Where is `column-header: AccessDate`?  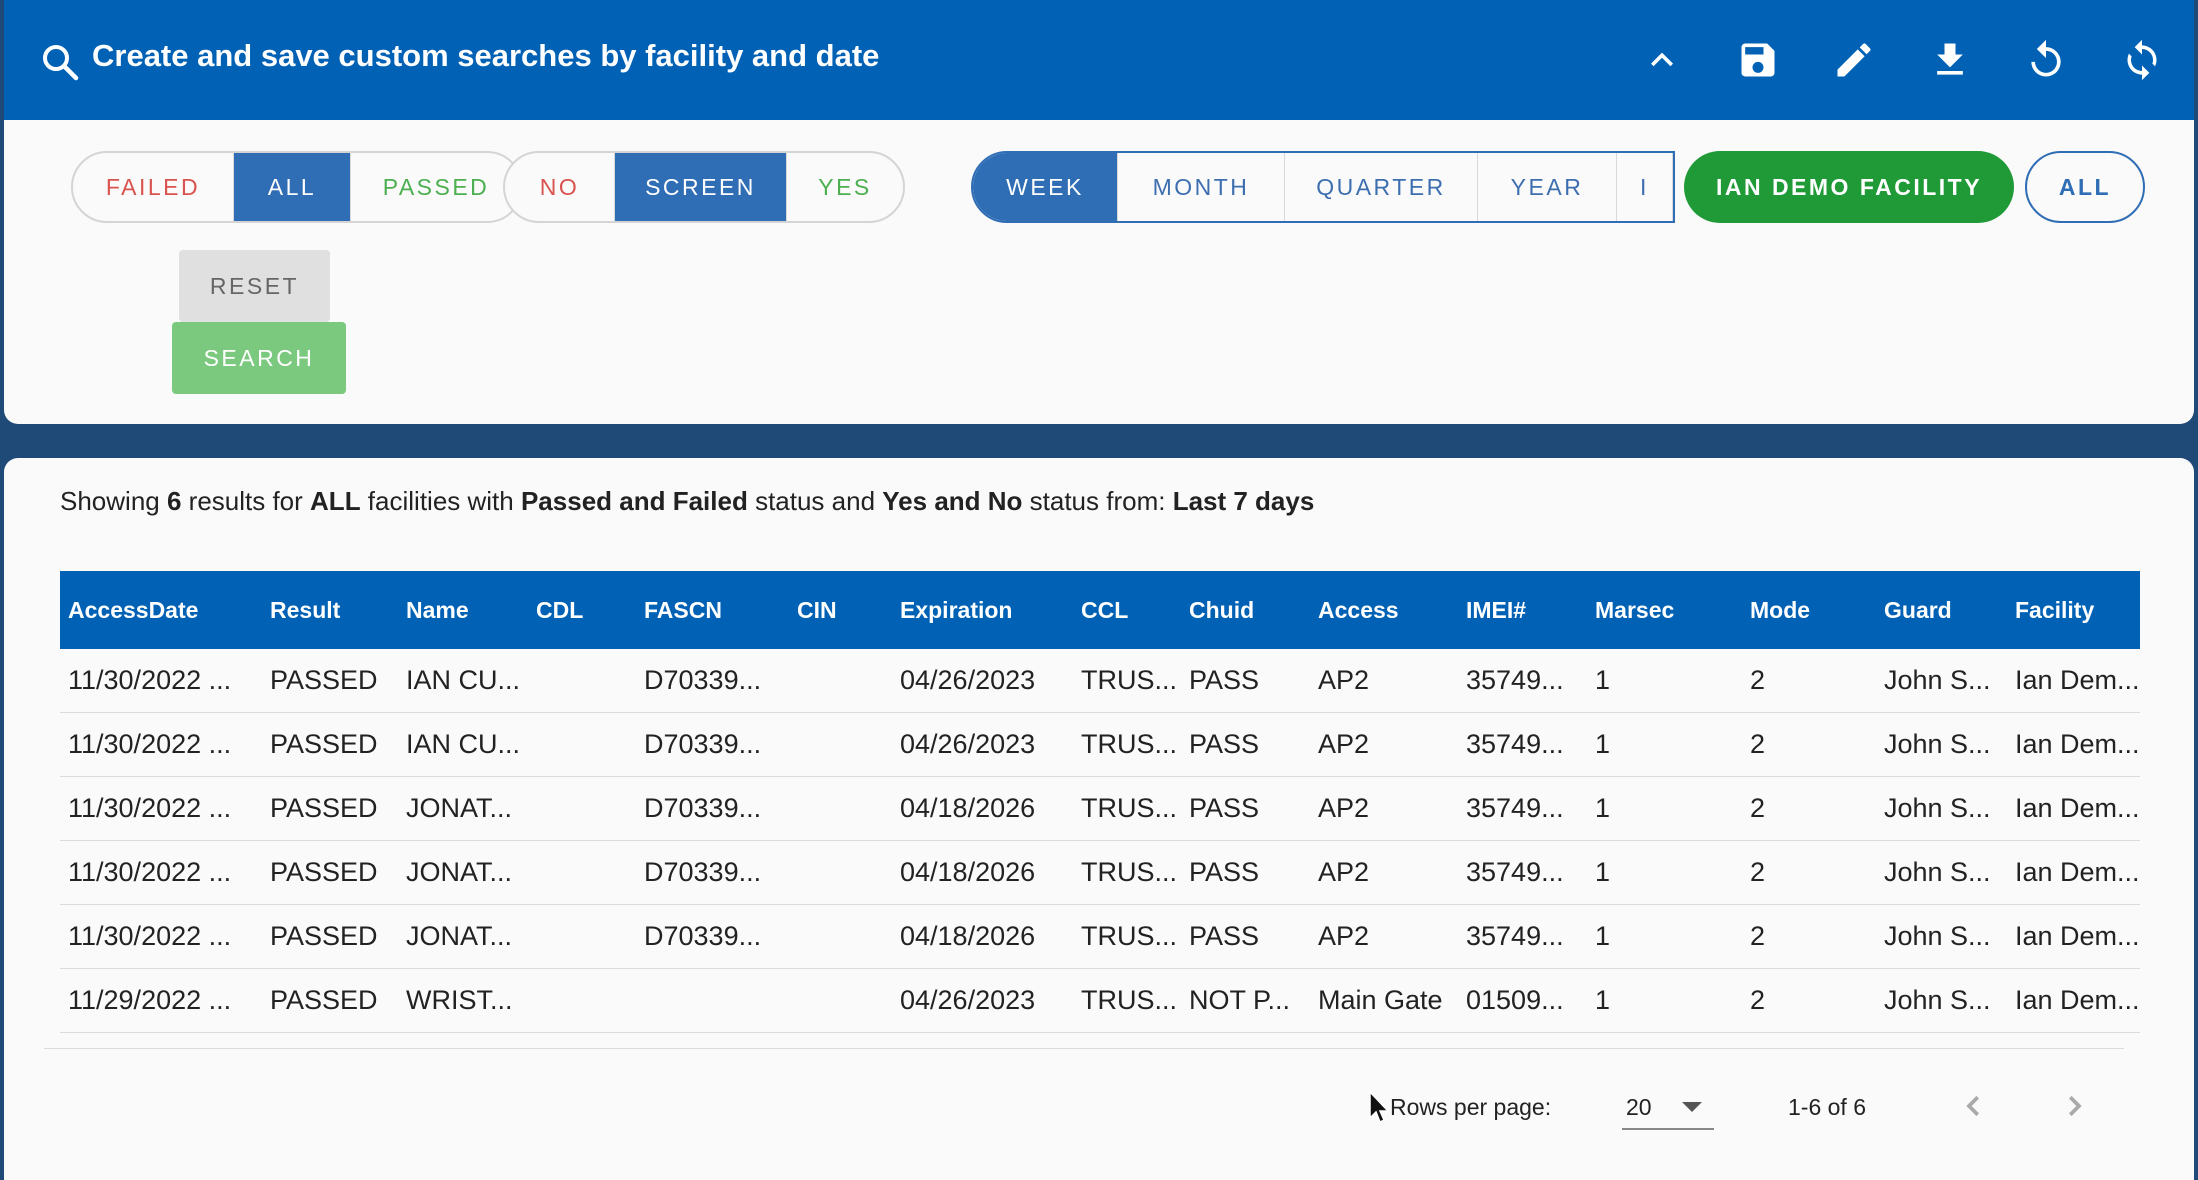
column-header: AccessDate is located at coordinates (161, 610).